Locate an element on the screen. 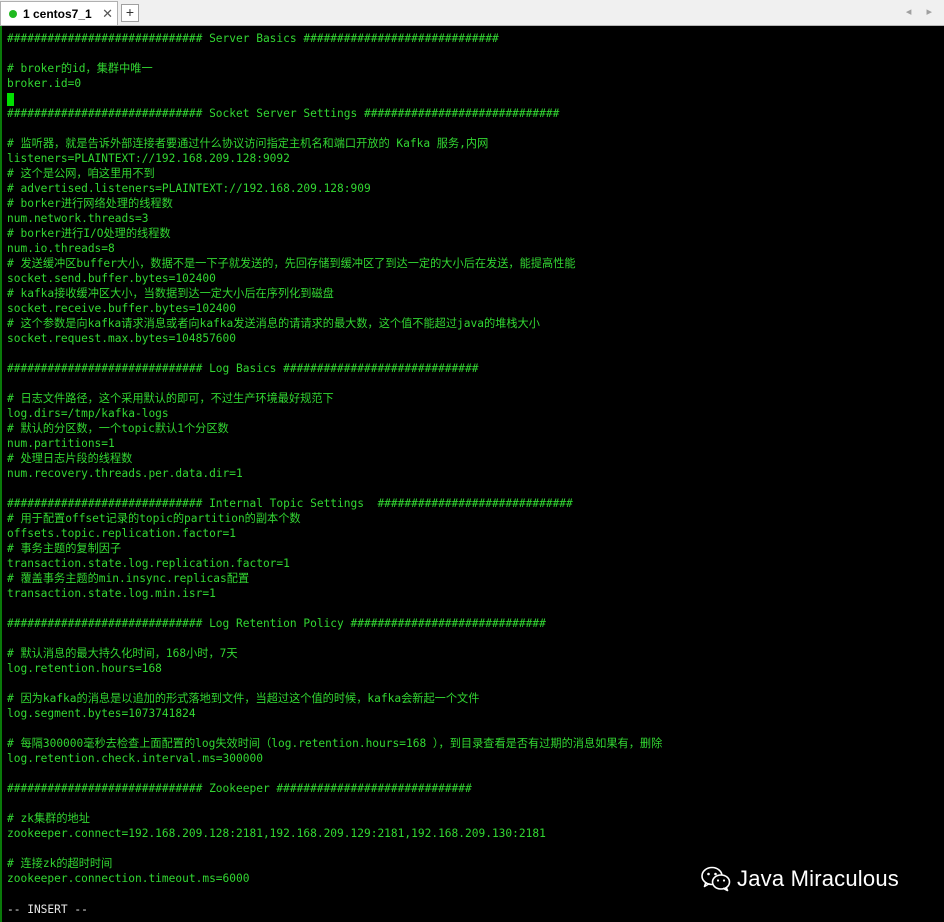  session-tab: 1 centos7_1 ✕ is located at coordinates (59, 13).